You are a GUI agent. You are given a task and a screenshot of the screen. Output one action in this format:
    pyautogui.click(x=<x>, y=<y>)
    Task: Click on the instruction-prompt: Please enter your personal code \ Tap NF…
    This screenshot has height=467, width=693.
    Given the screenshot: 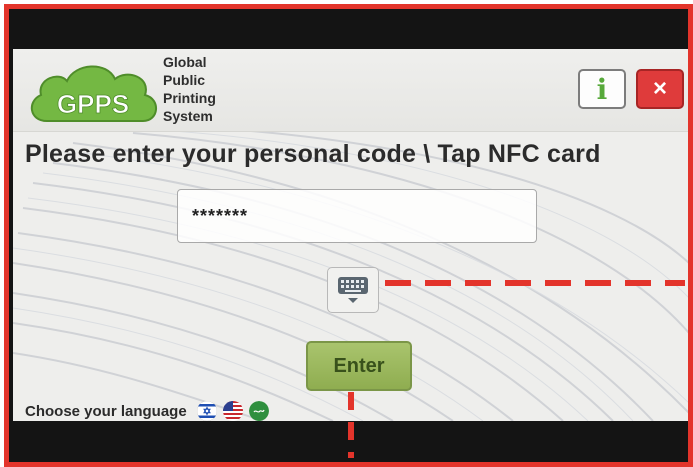 What is the action you would take?
    pyautogui.click(x=313, y=154)
    